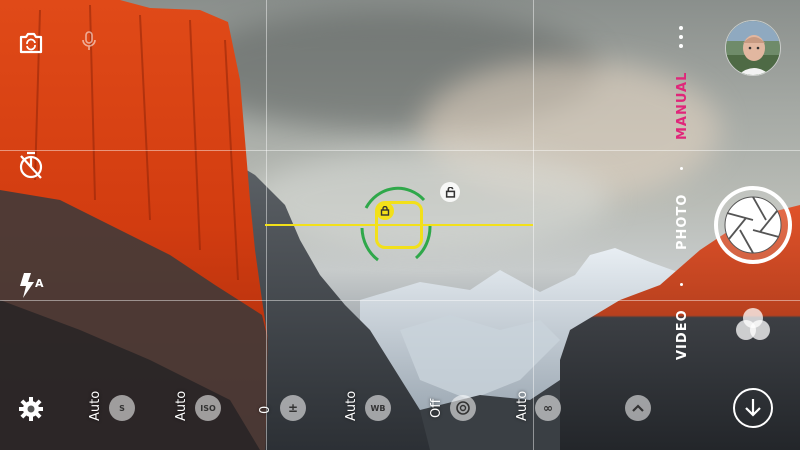 This screenshot has height=450, width=800. I want to click on exposure-compensation-value: 0, so click(265, 410).